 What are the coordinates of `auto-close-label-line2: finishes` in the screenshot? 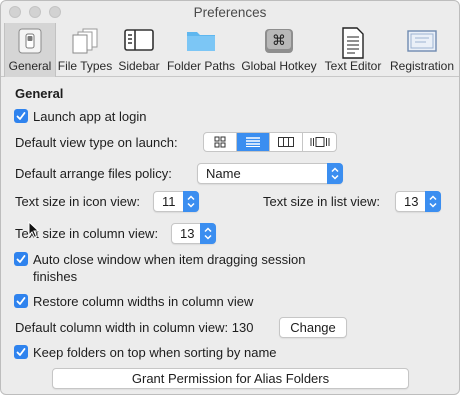 It's located at (55, 276).